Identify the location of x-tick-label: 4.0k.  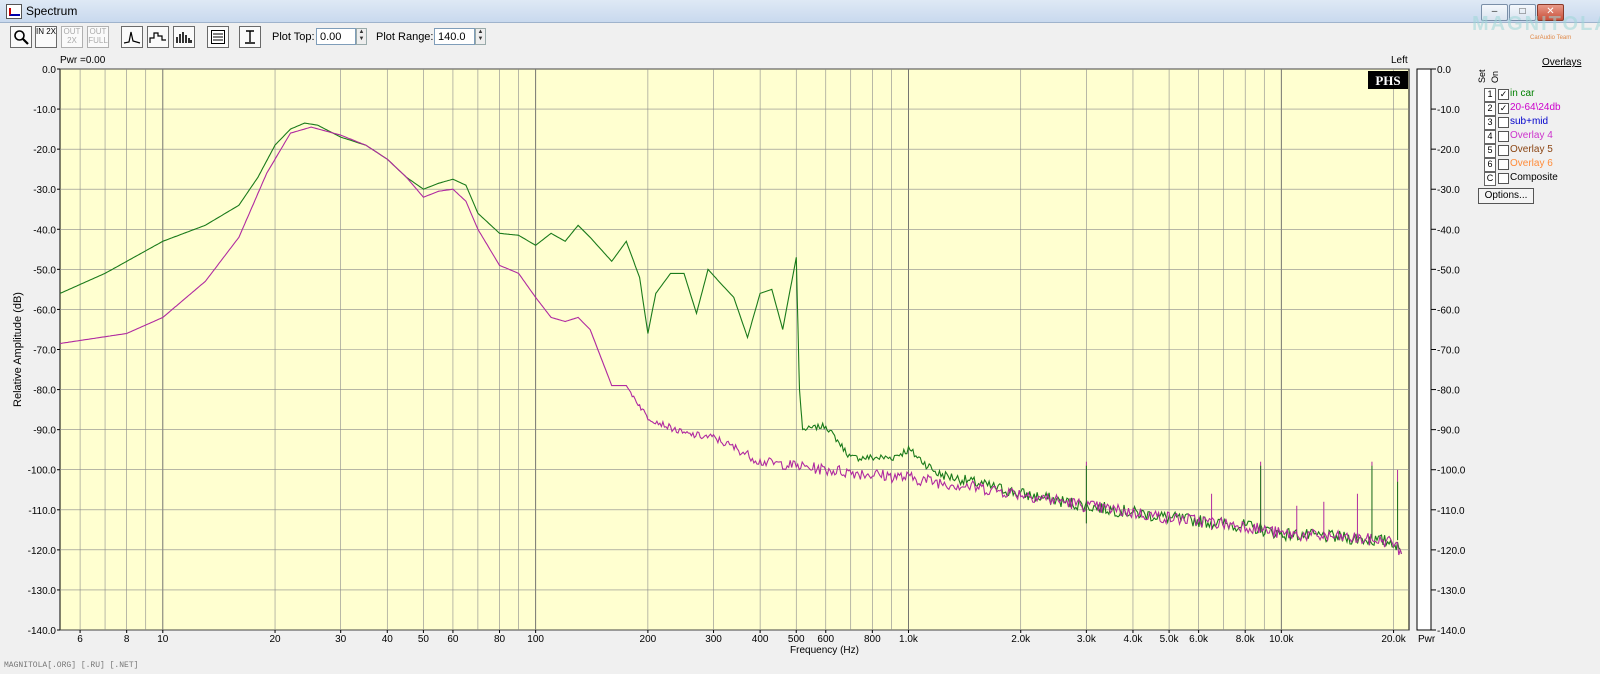
(1134, 639).